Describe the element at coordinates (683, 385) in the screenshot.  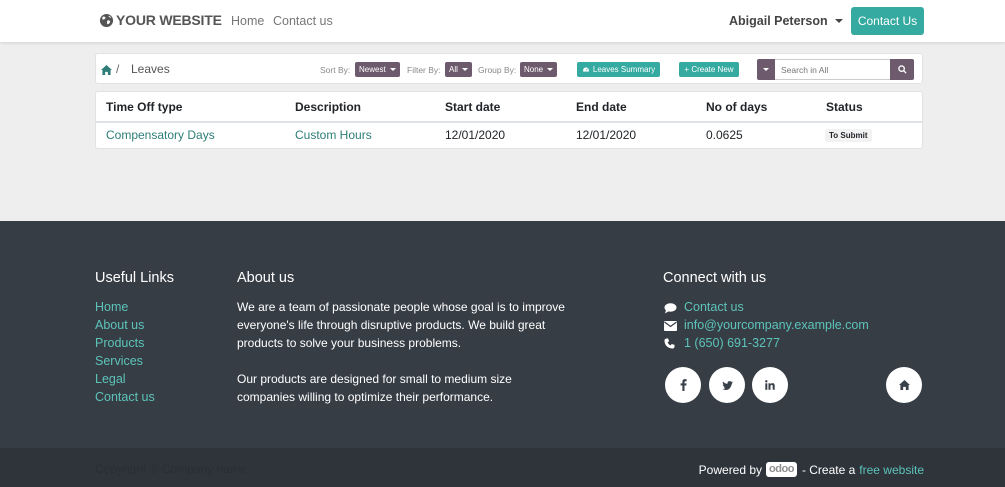
I see `facebook-icon` at that location.